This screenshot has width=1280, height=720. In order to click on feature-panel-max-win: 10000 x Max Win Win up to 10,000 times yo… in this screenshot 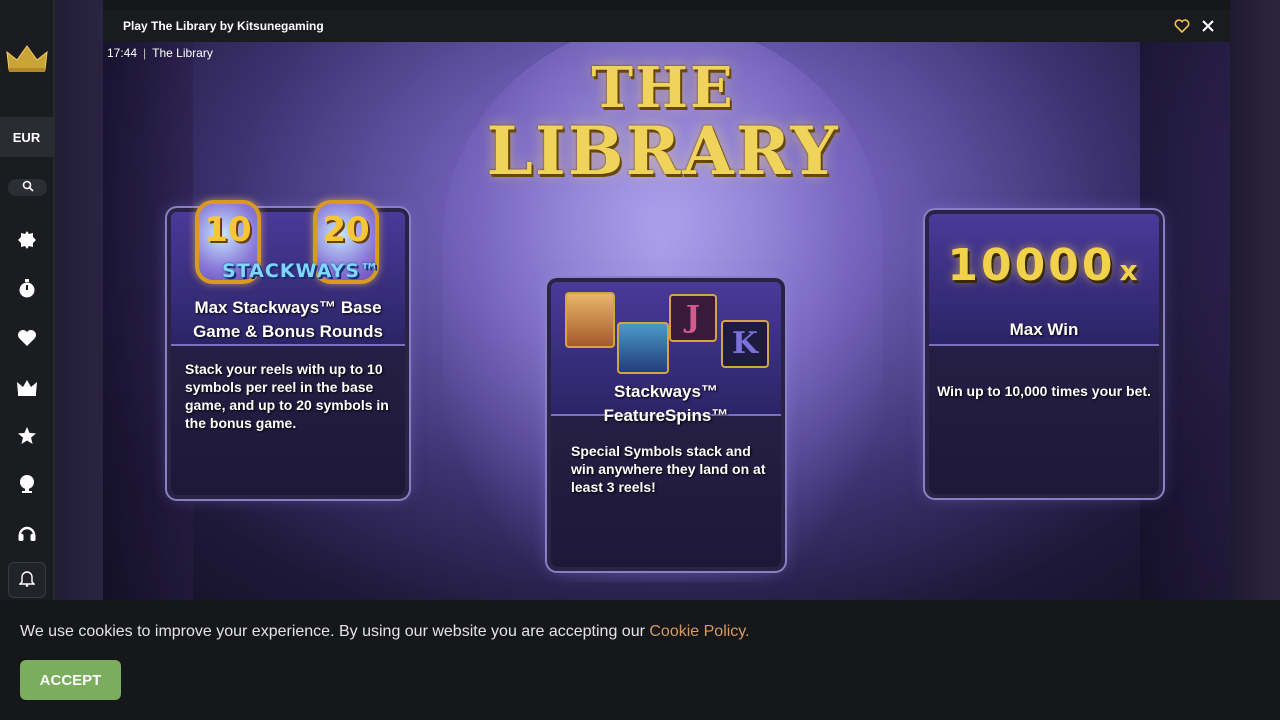, I will do `click(1044, 354)`.